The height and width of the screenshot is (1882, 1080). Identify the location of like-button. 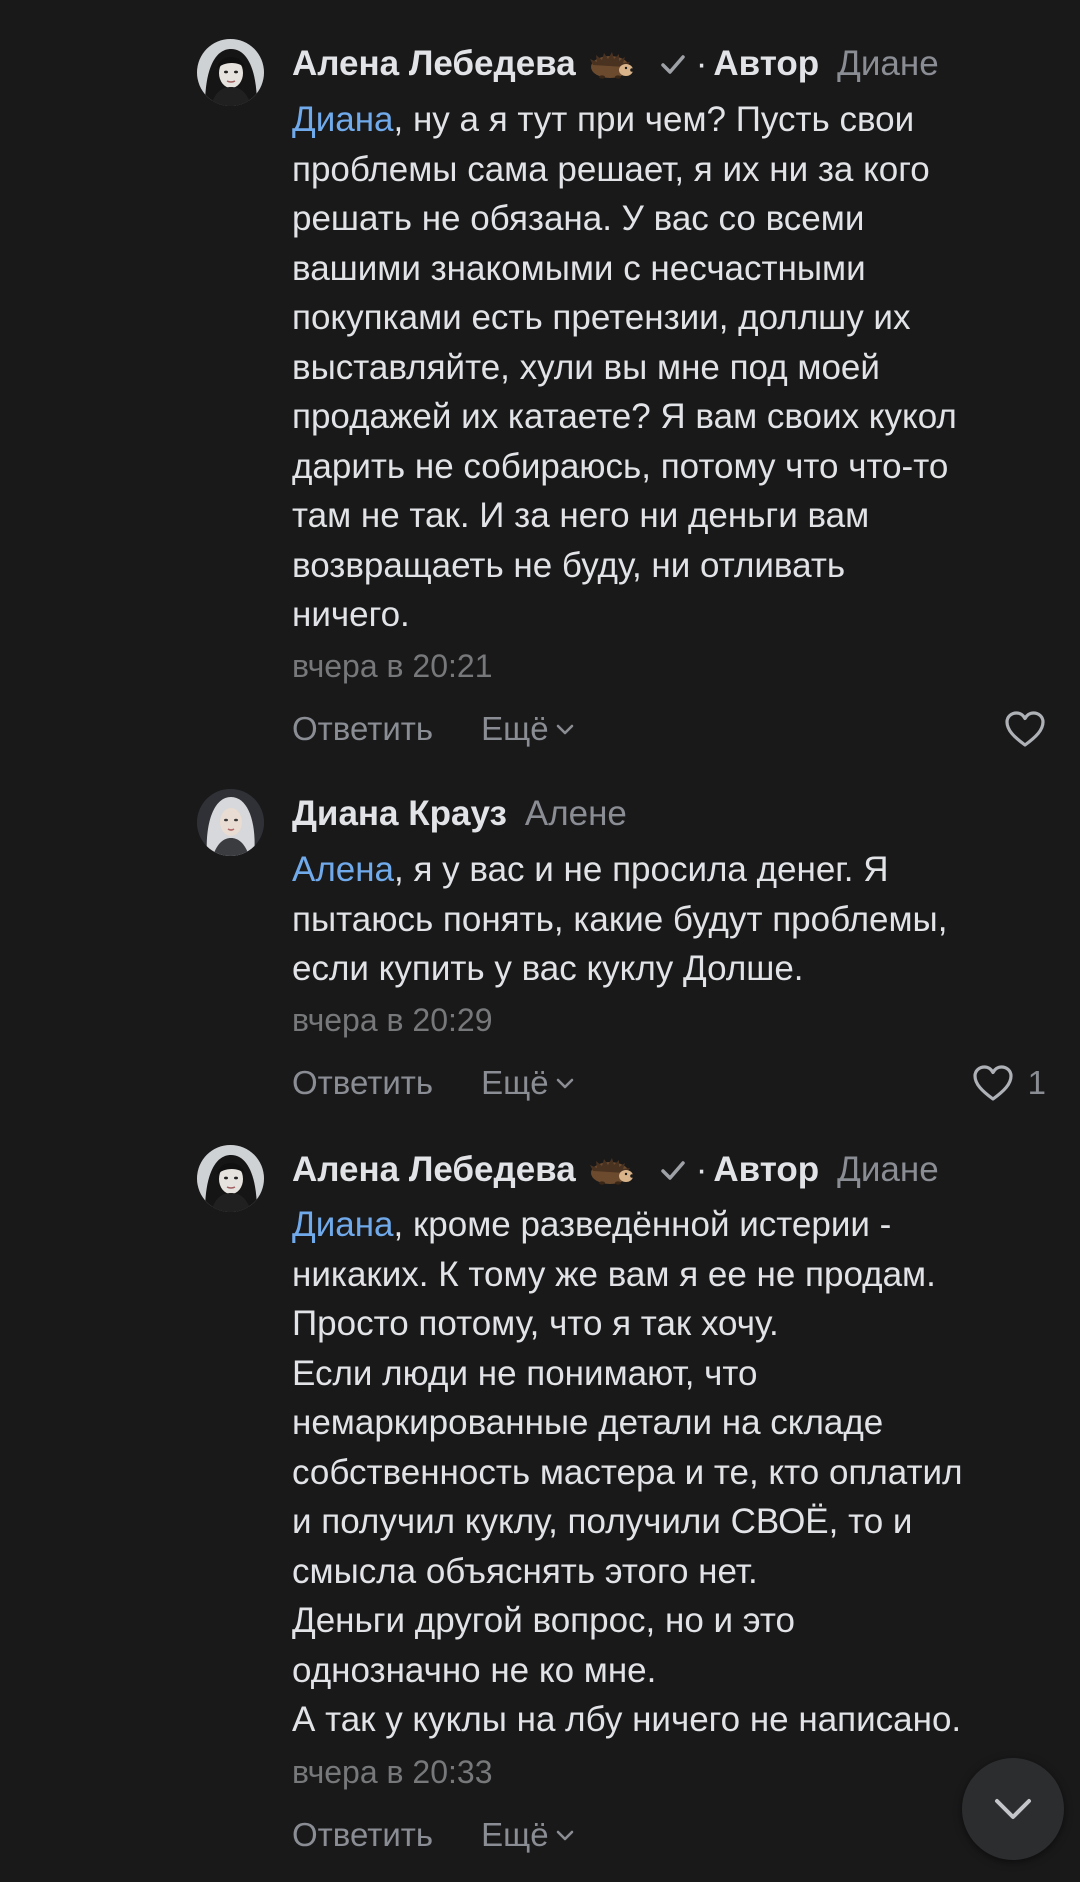
(1025, 729).